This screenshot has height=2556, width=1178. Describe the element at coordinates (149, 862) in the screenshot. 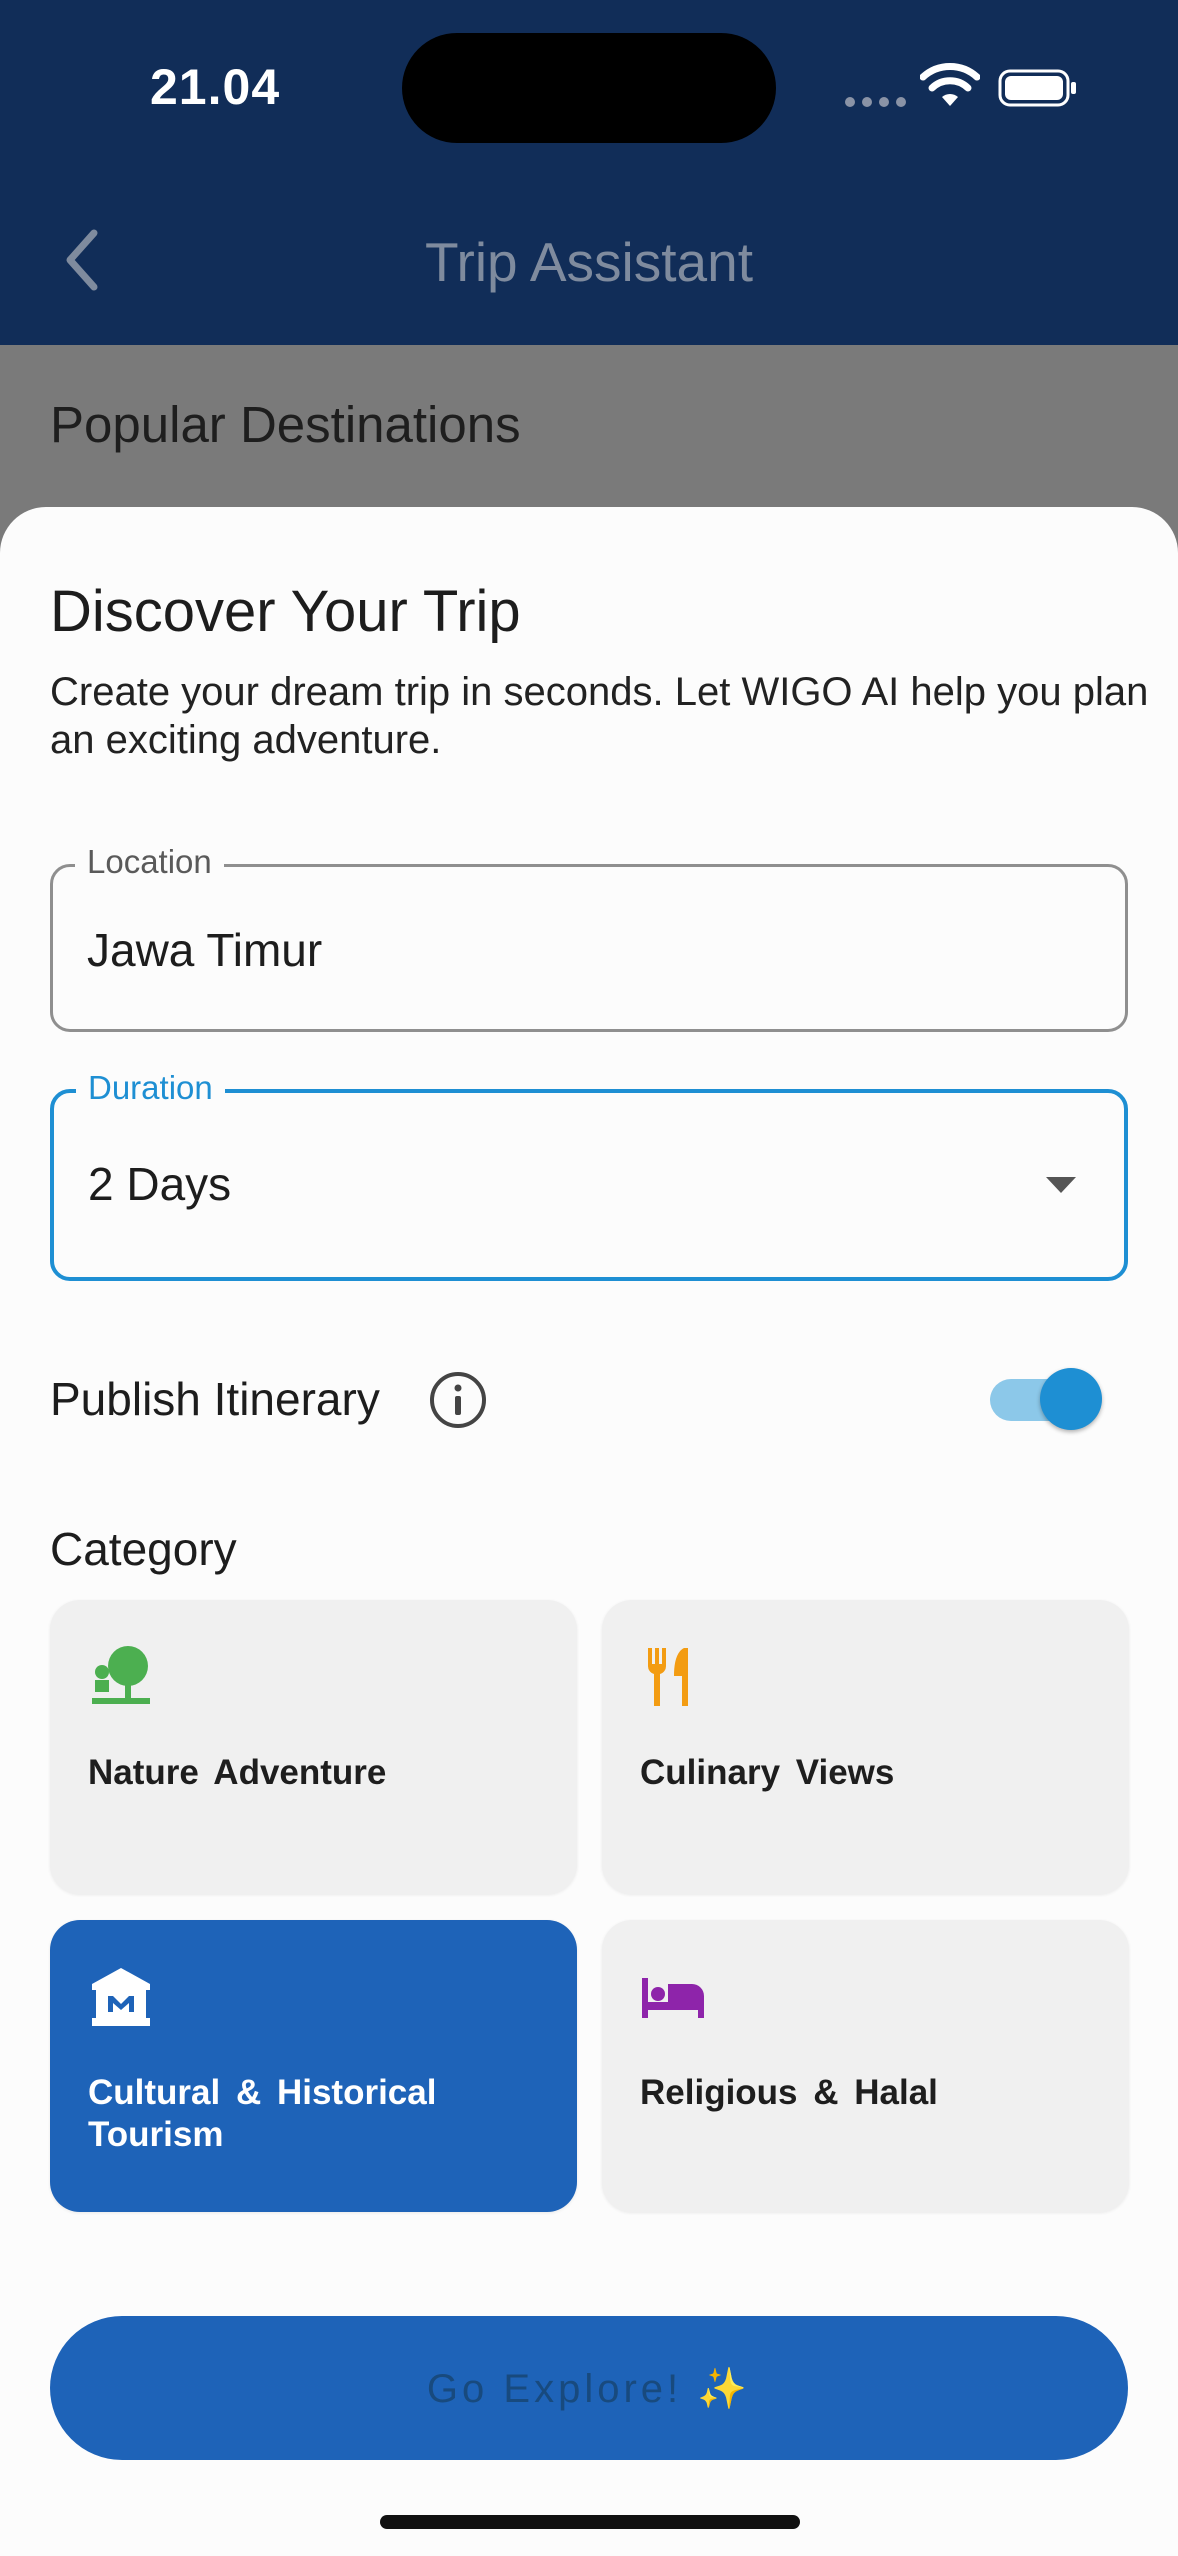

I see `location-label: Location` at that location.